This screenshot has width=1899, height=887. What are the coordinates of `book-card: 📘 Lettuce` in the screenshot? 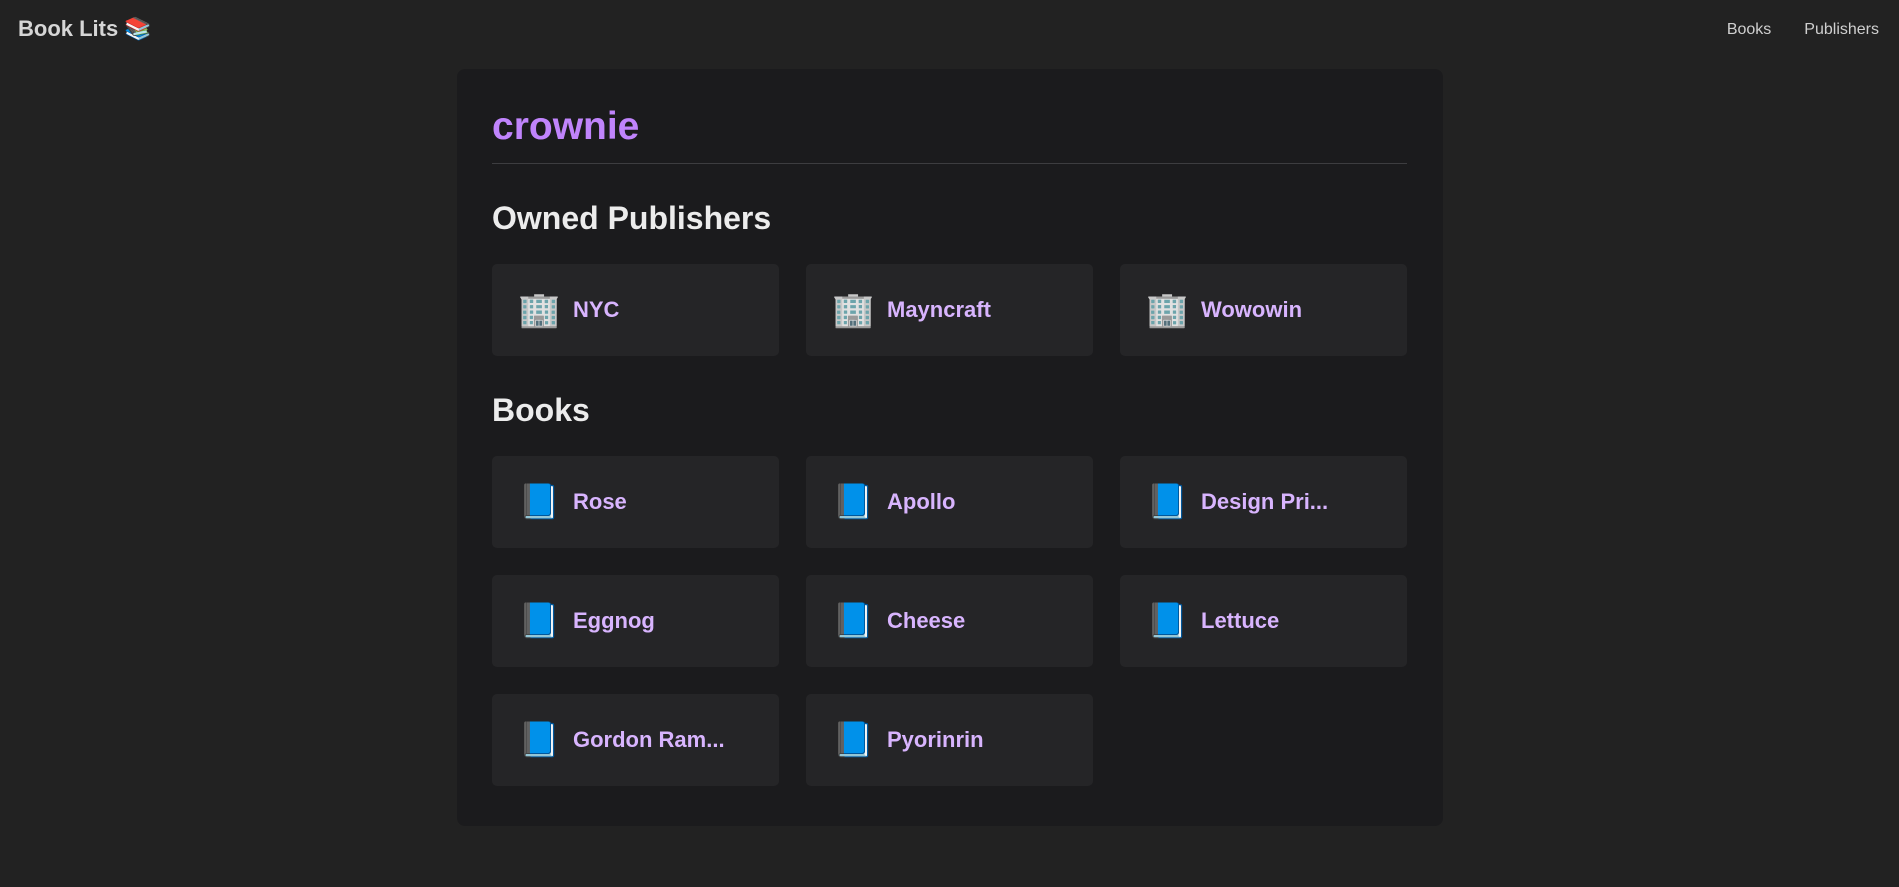 It's located at (1263, 621).